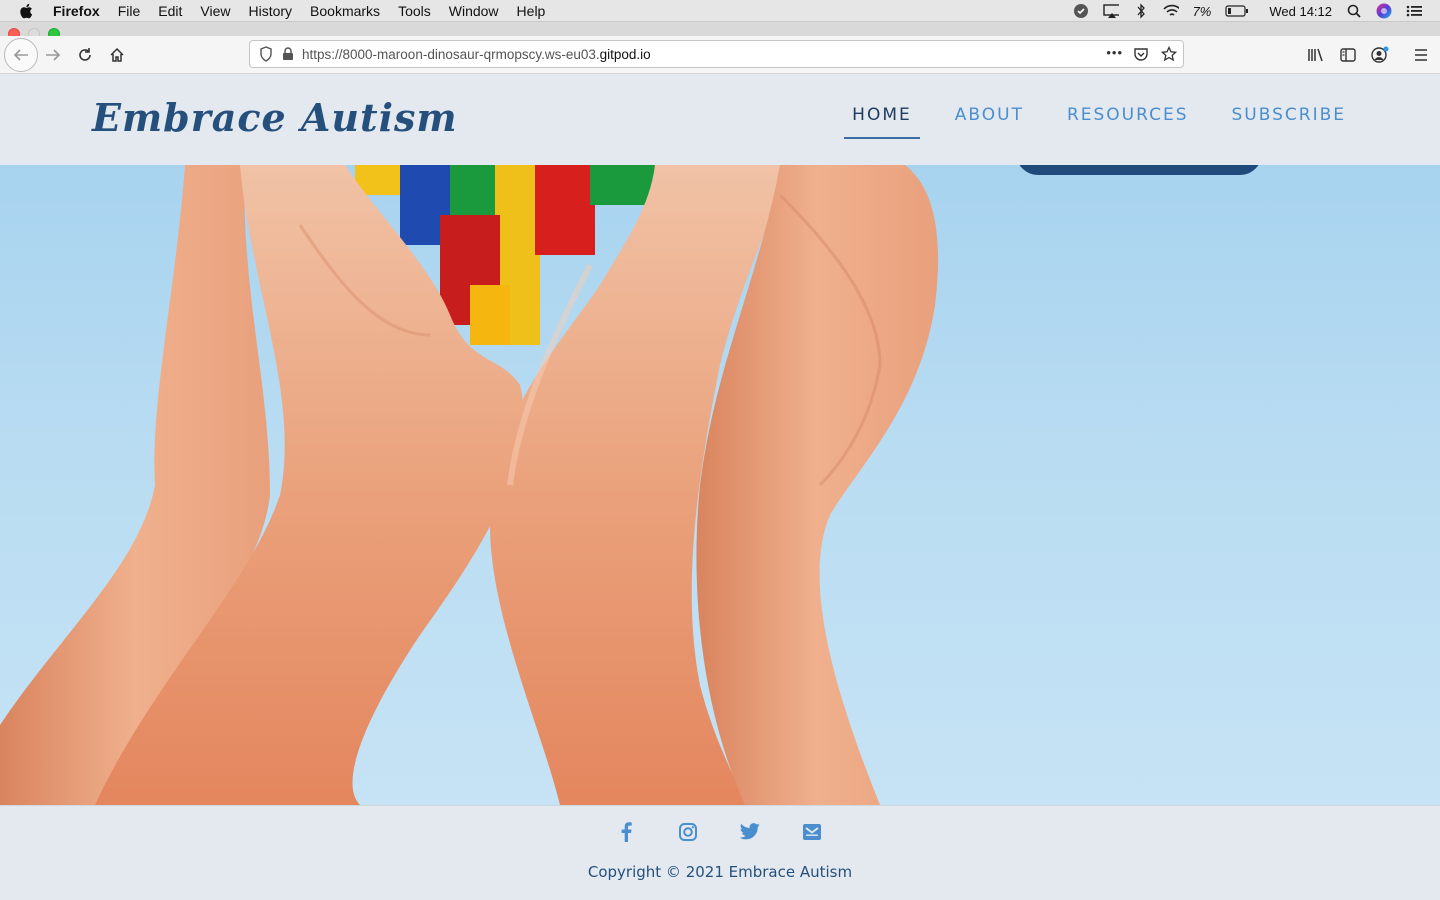 Image resolution: width=1440 pixels, height=900 pixels. I want to click on siri-icon, so click(1384, 11).